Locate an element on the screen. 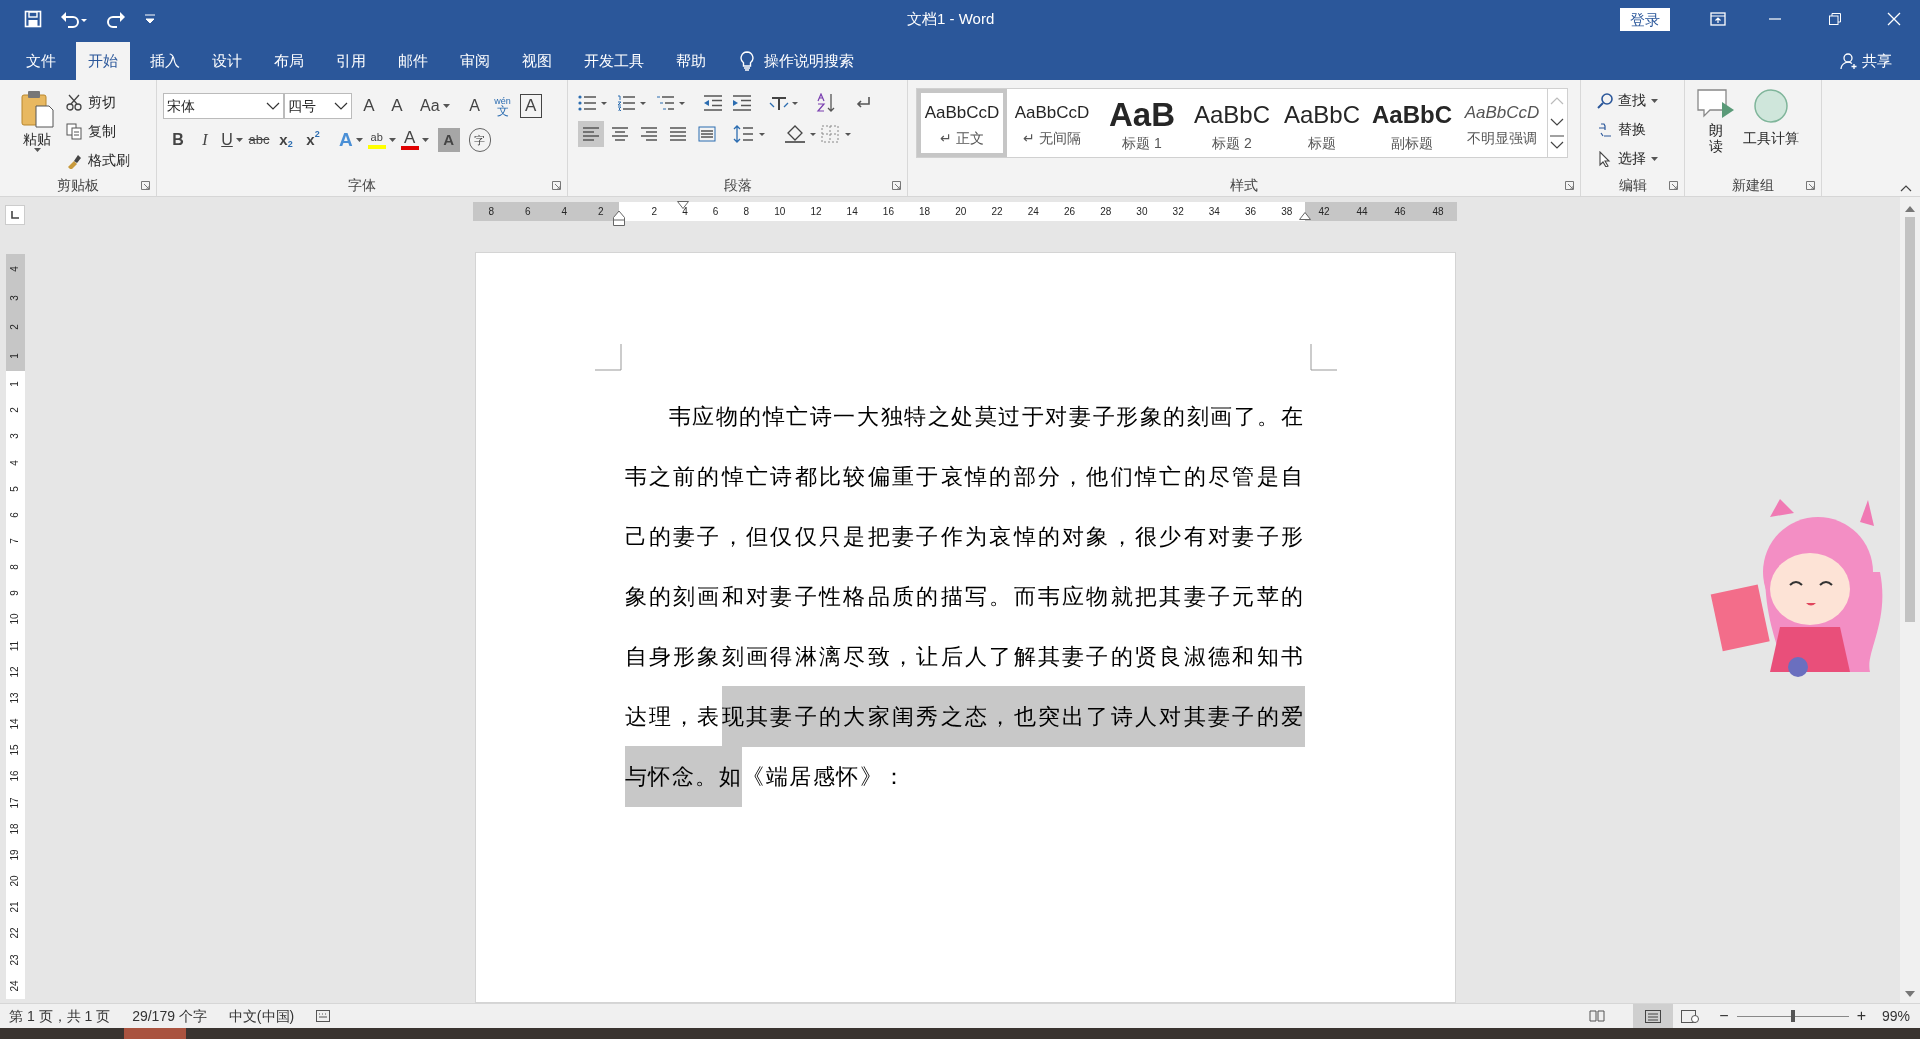  share-button: 共享 is located at coordinates (1877, 61).